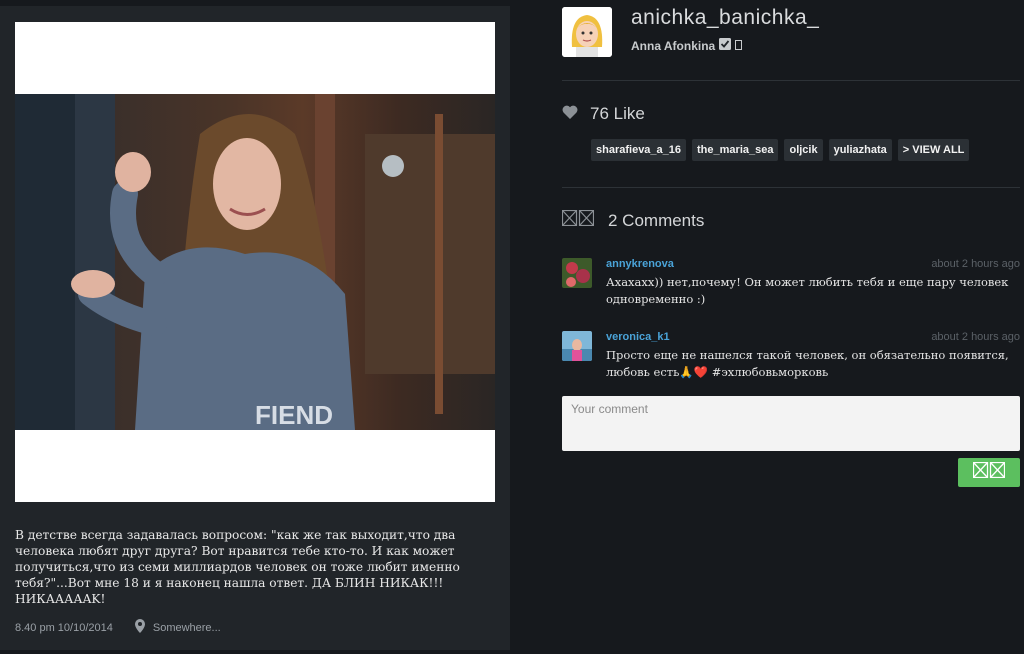 This screenshot has width=1024, height=654. I want to click on verified-check-icon, so click(725, 45).